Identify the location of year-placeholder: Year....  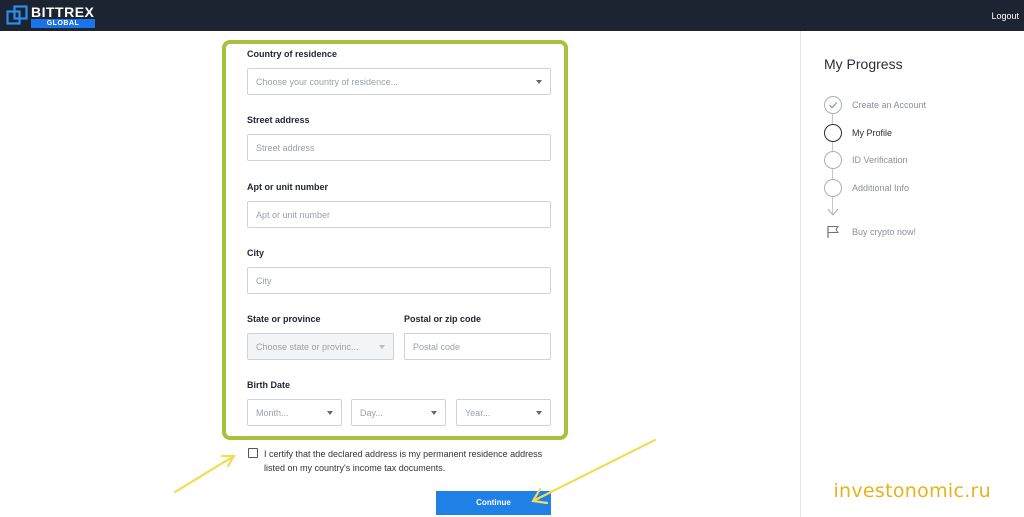
(478, 413).